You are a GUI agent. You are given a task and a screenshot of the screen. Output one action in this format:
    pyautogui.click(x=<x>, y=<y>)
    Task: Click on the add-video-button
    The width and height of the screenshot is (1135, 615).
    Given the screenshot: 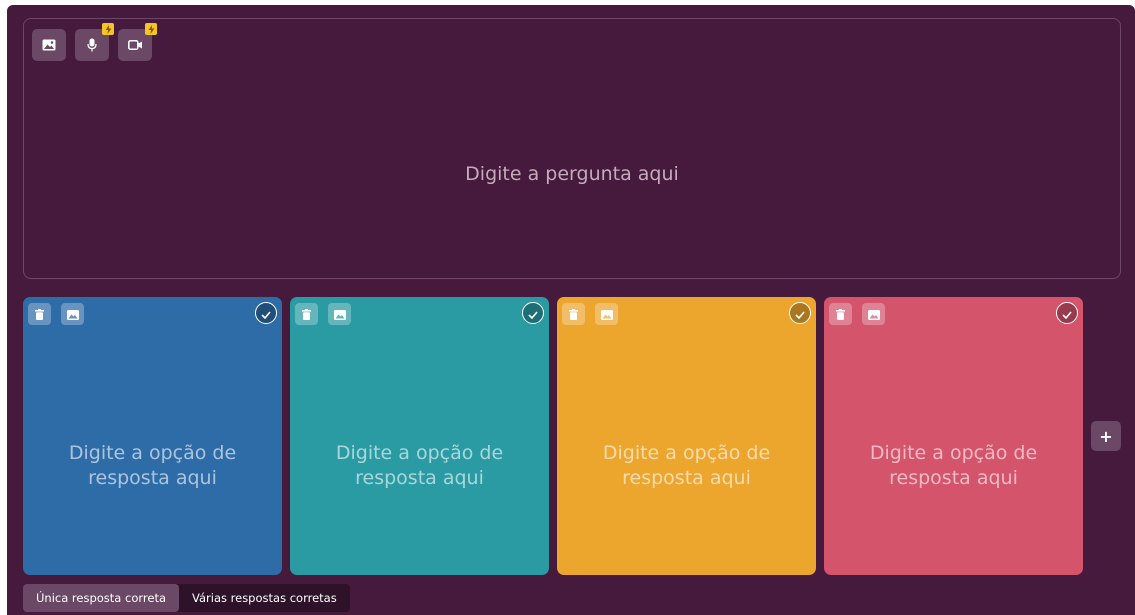 What is the action you would take?
    pyautogui.click(x=137, y=42)
    